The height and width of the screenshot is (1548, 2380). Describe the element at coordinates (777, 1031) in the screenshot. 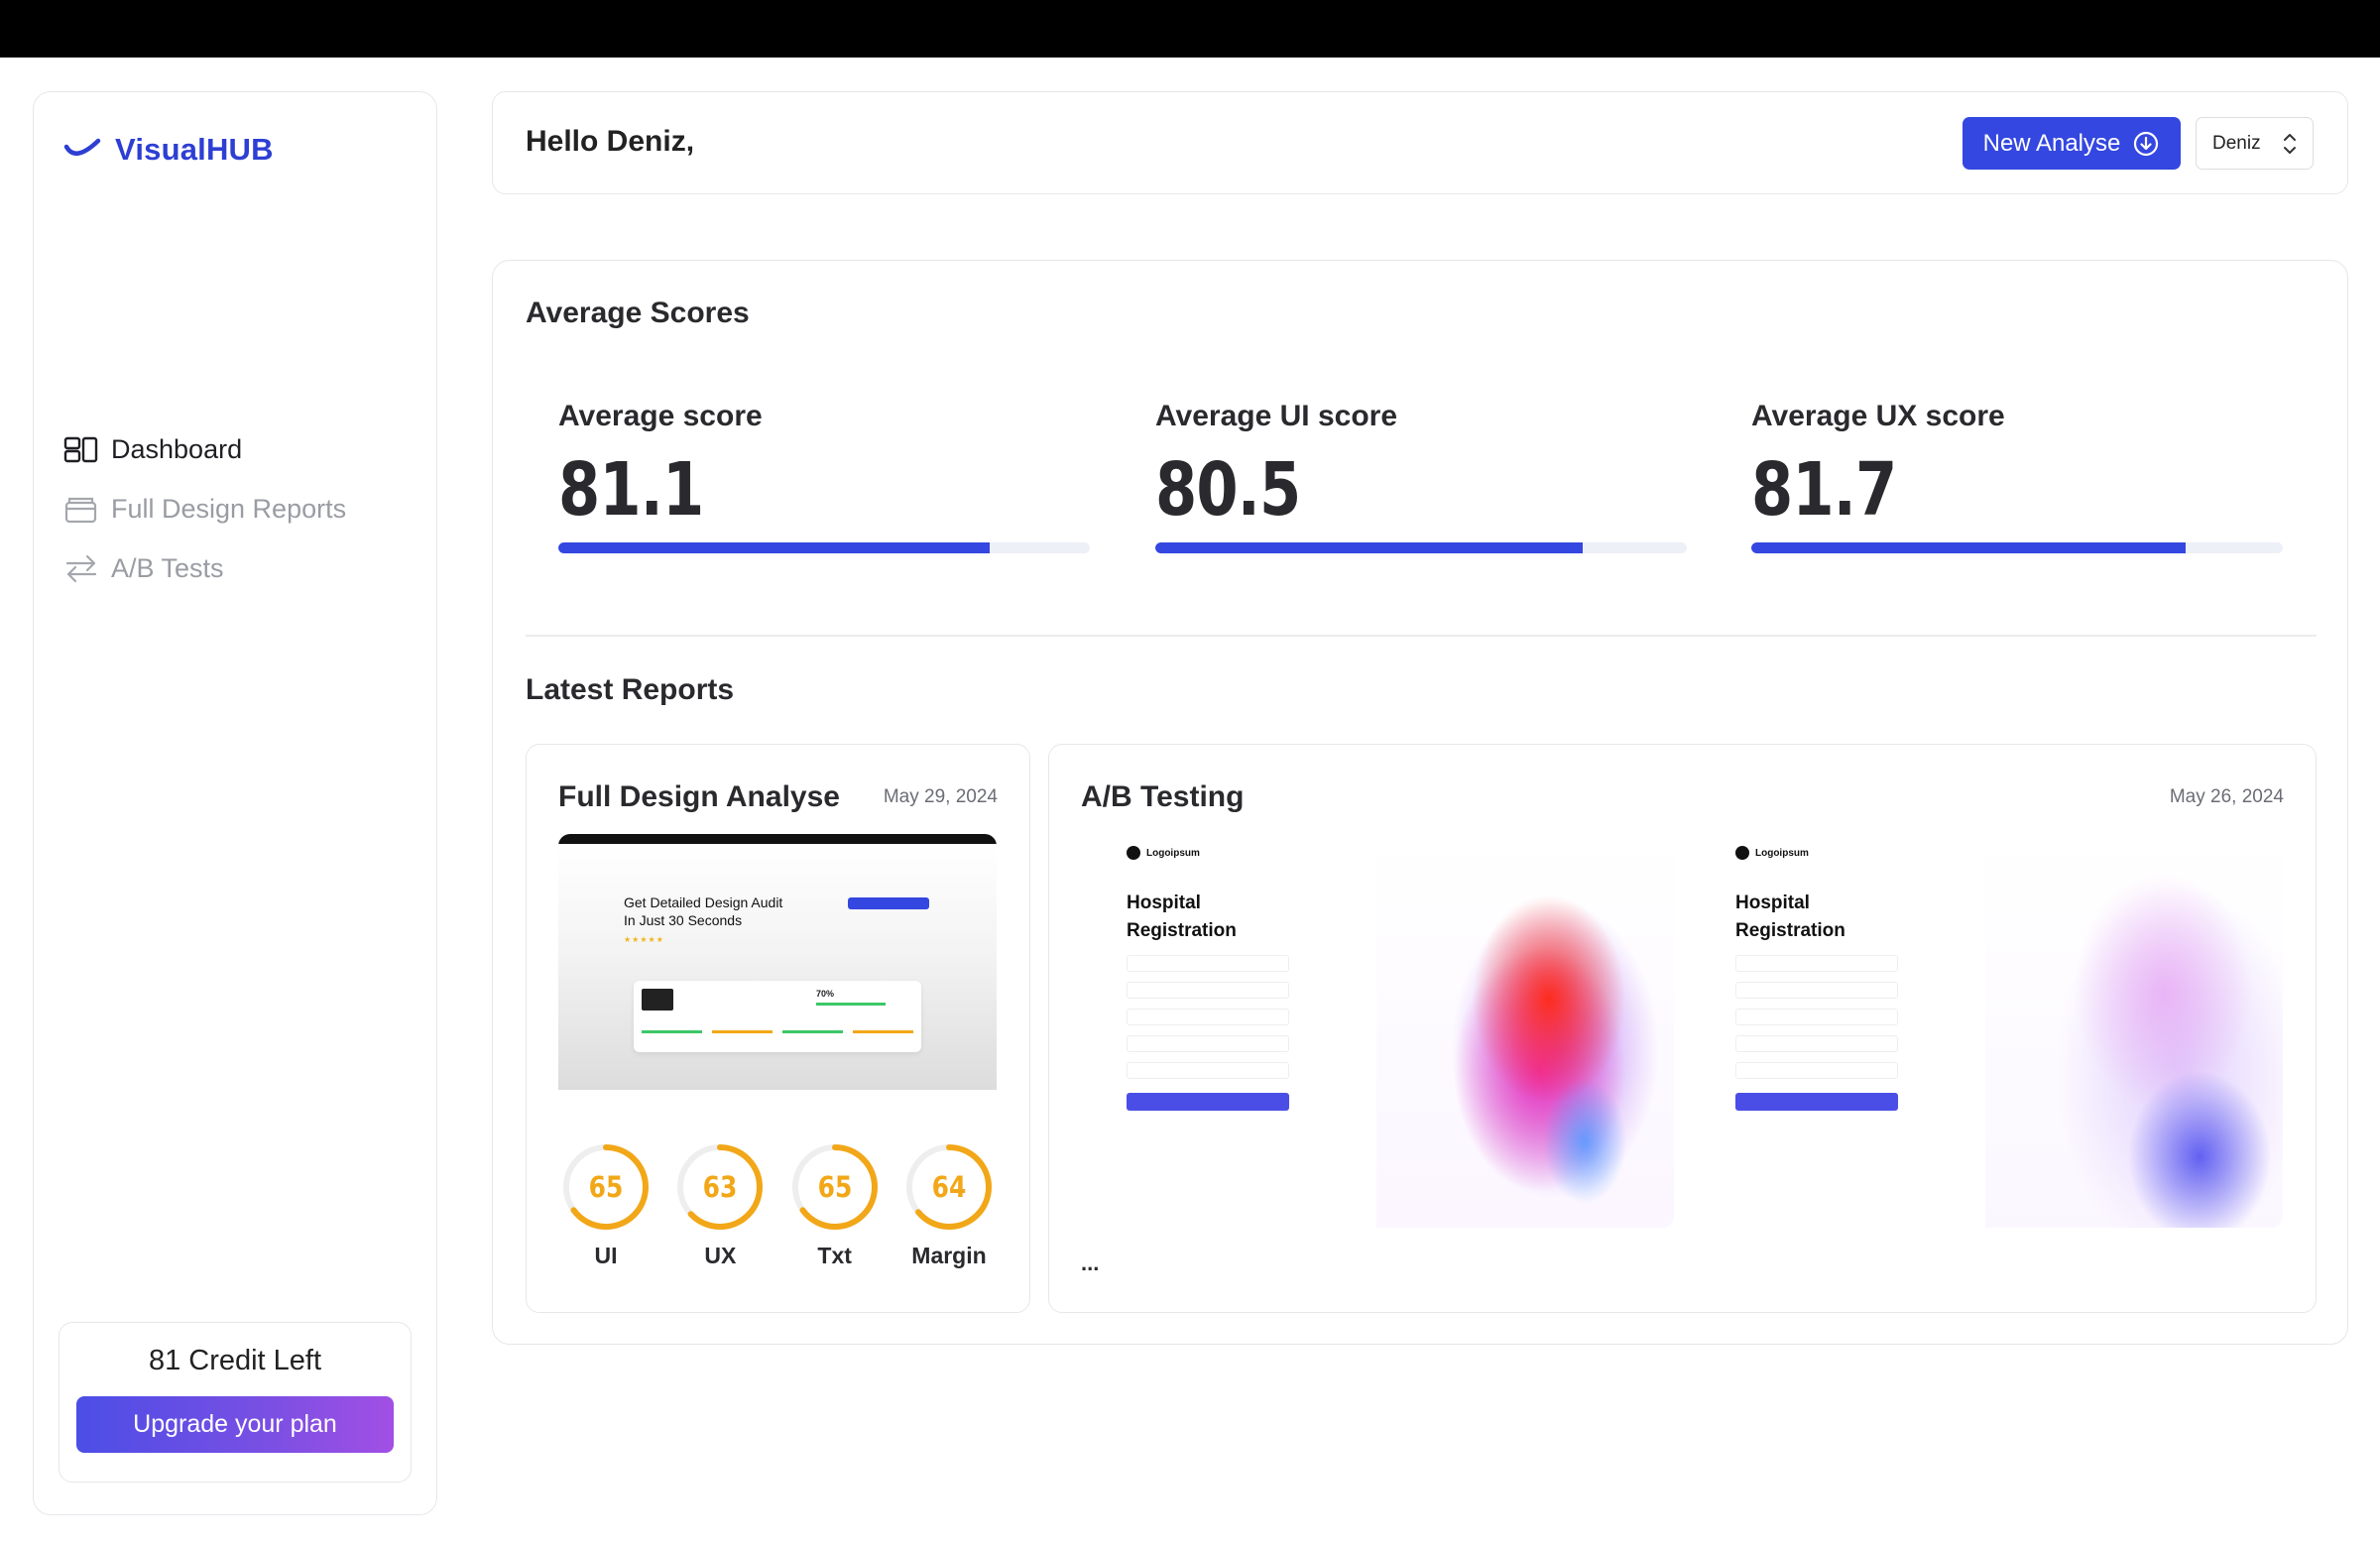

I see `preview-mini-bars` at that location.